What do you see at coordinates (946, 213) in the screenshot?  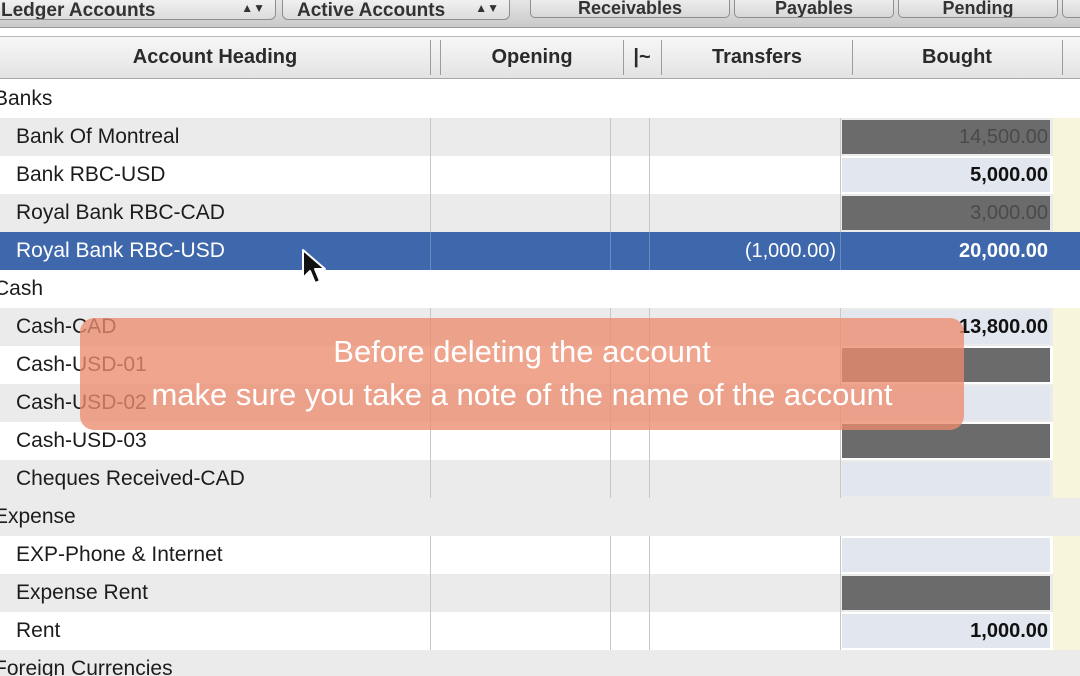 I see `bought-cell: 3,000.00` at bounding box center [946, 213].